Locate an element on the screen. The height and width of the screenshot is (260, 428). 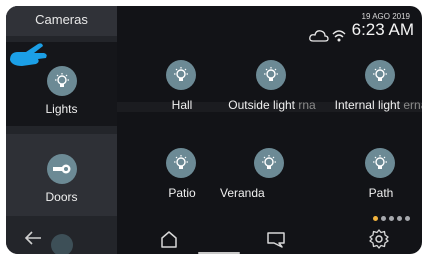
tile-label: Hall is located at coordinates (182, 105).